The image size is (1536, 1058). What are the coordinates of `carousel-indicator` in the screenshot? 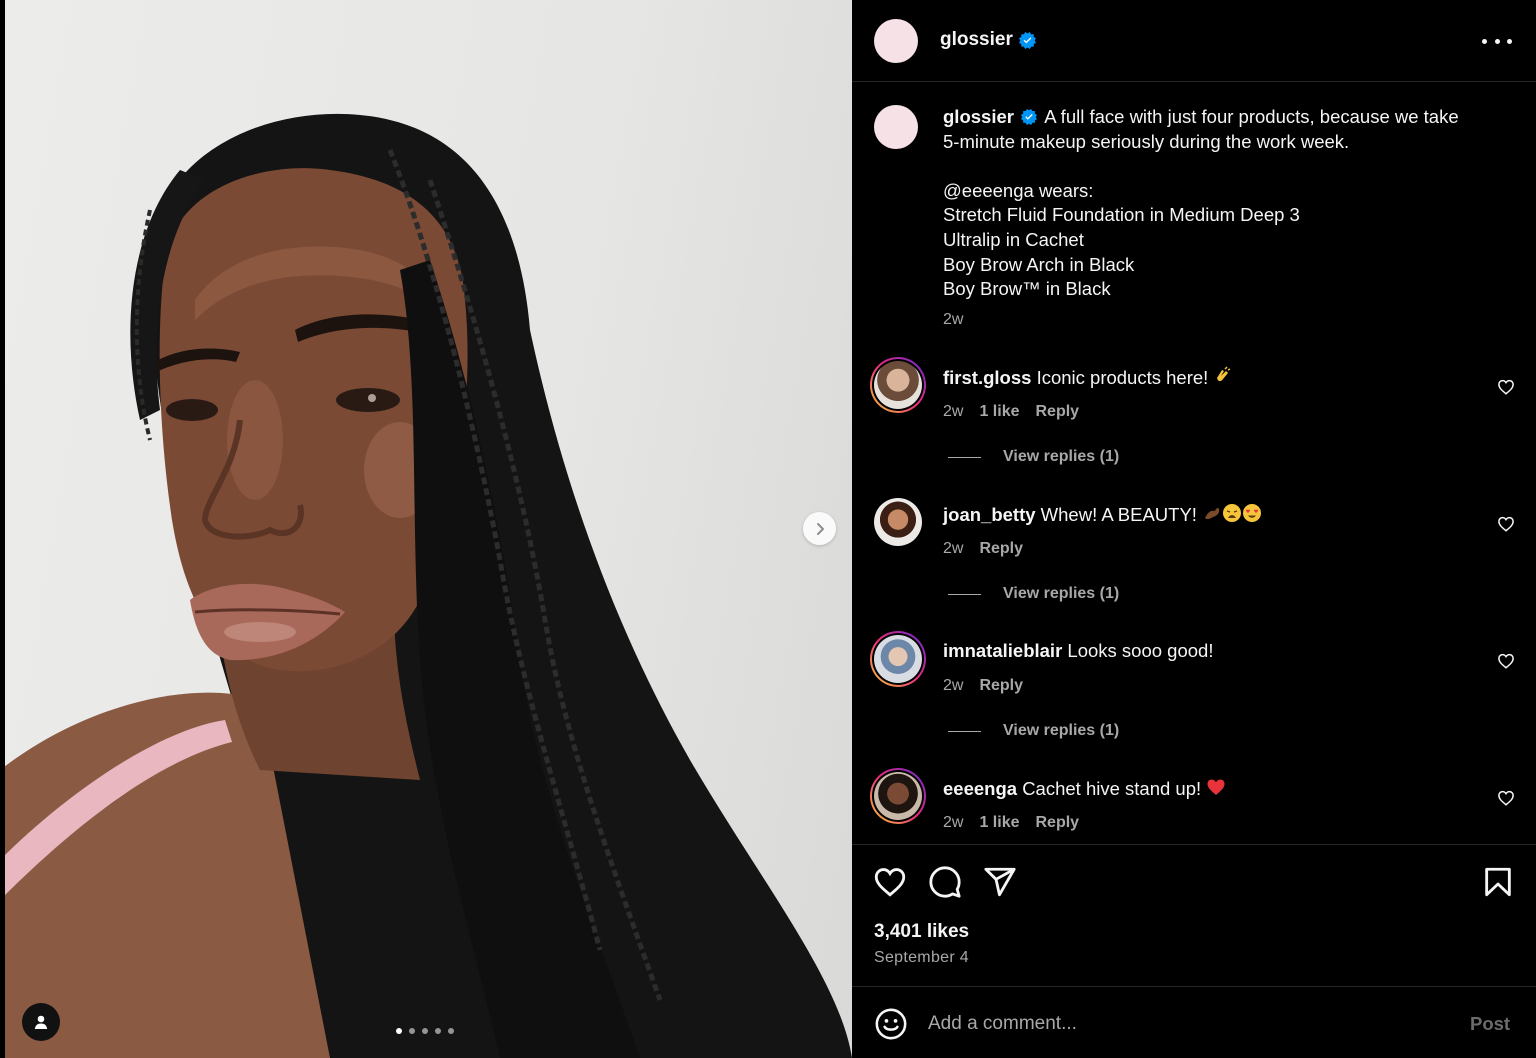 It's located at (425, 1031).